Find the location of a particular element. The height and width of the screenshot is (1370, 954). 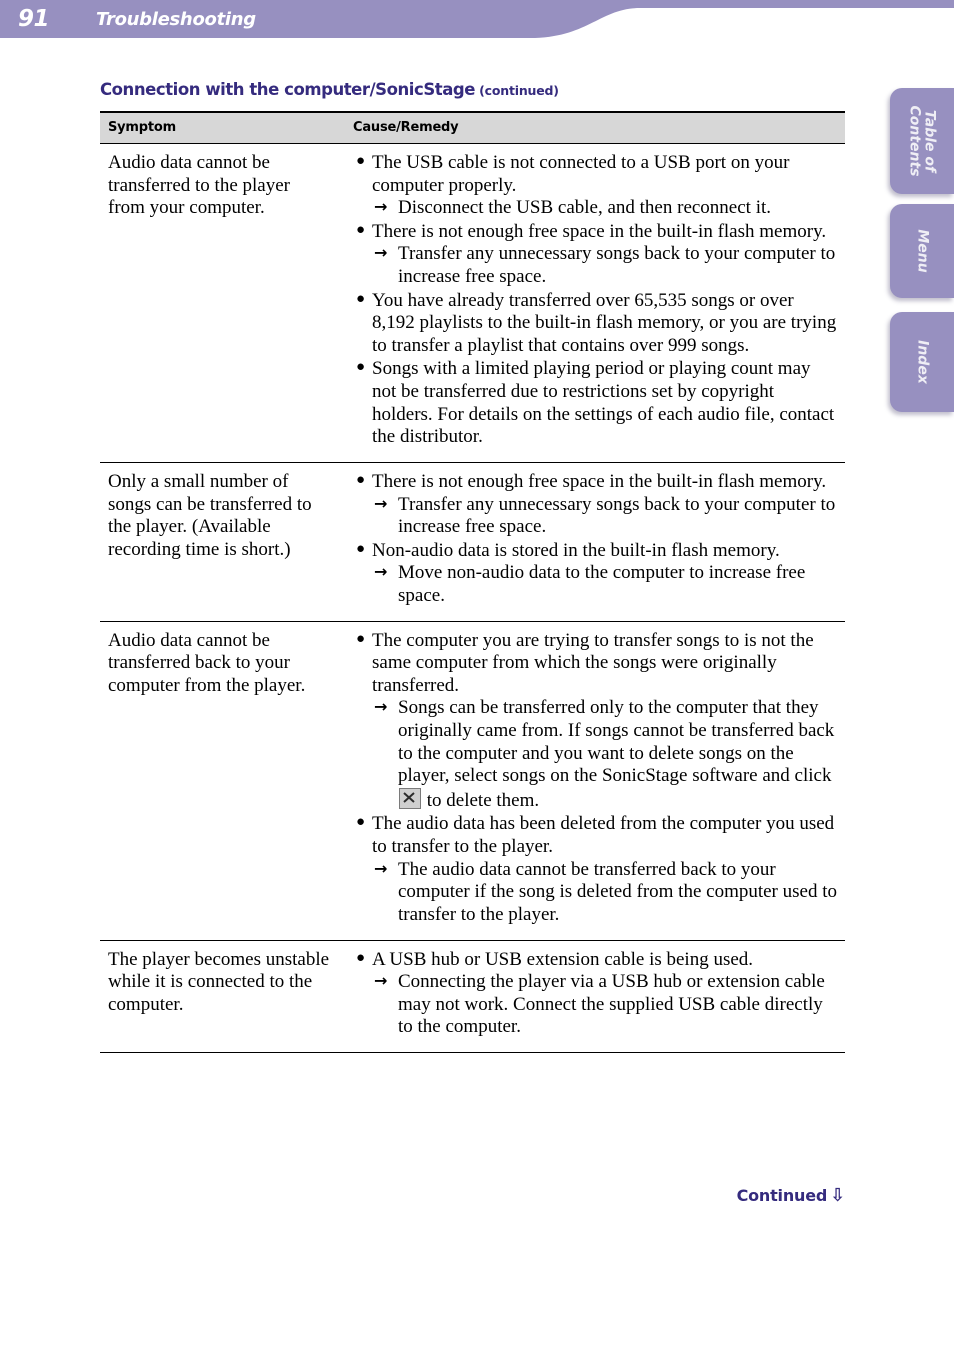

page-number: 91 is located at coordinates (34, 19).